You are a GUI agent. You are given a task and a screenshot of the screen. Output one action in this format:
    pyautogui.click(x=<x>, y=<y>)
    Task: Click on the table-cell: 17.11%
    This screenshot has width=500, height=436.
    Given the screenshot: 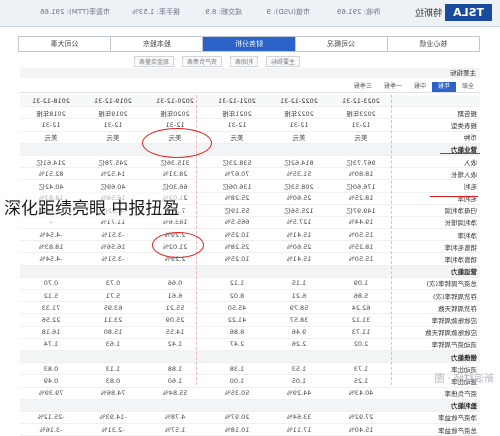 What is the action you would take?
    pyautogui.click(x=299, y=429)
    